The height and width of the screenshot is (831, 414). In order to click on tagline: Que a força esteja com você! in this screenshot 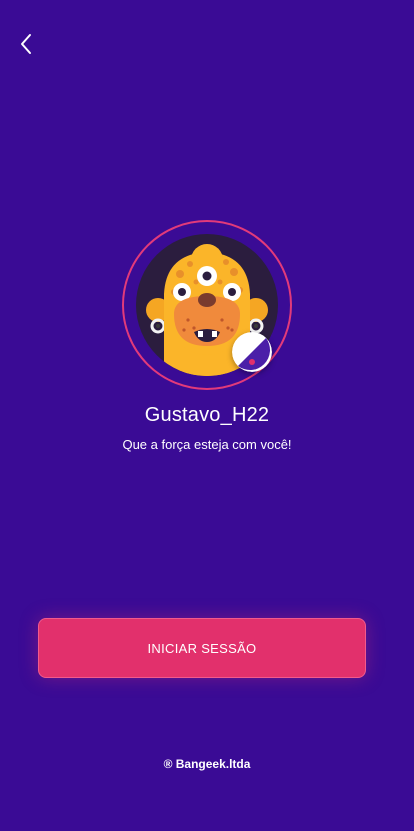, I will do `click(207, 444)`.